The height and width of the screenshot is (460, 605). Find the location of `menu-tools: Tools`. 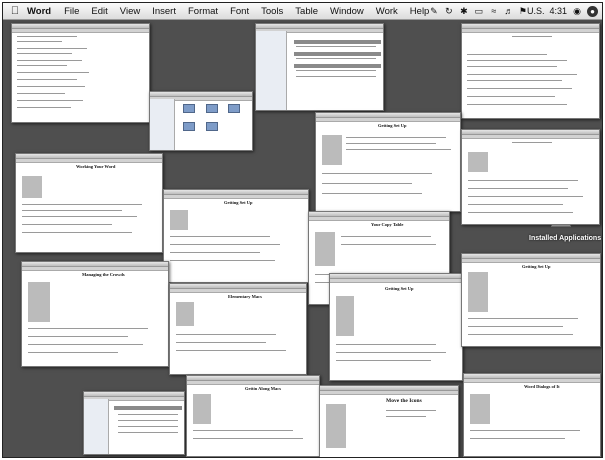

menu-tools: Tools is located at coordinates (272, 11).